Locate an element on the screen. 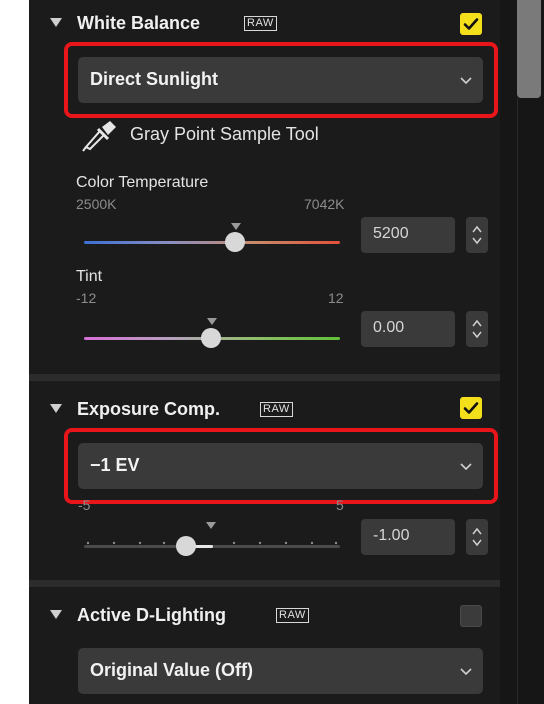  exposure-comp-max: 5 is located at coordinates (340, 505).